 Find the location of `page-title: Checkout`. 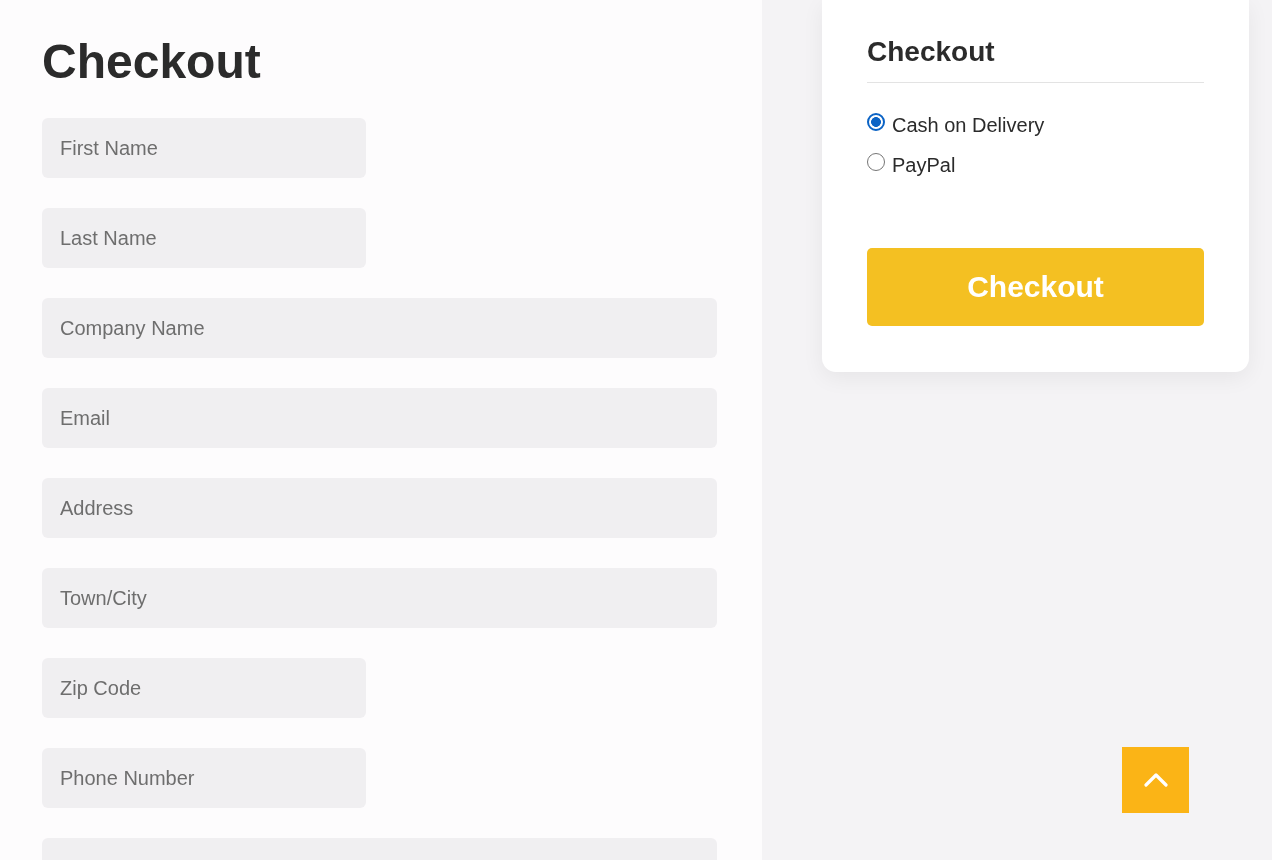

page-title: Checkout is located at coordinates (152, 62).